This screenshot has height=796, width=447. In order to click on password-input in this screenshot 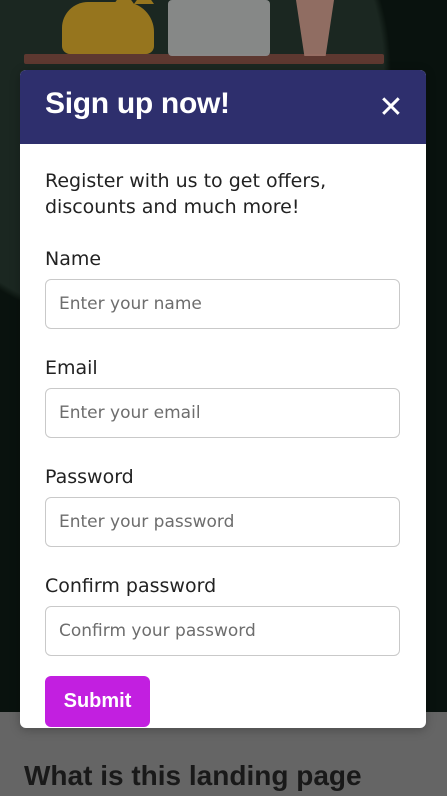, I will do `click(222, 522)`.